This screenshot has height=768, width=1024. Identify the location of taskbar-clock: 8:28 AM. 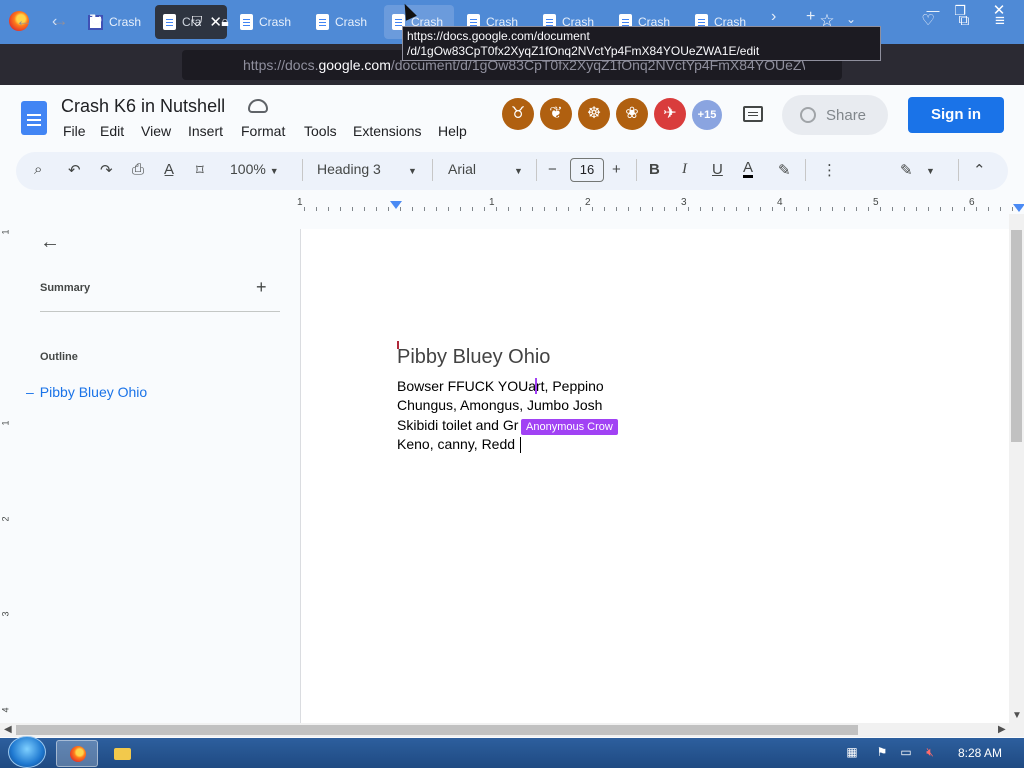
(980, 753).